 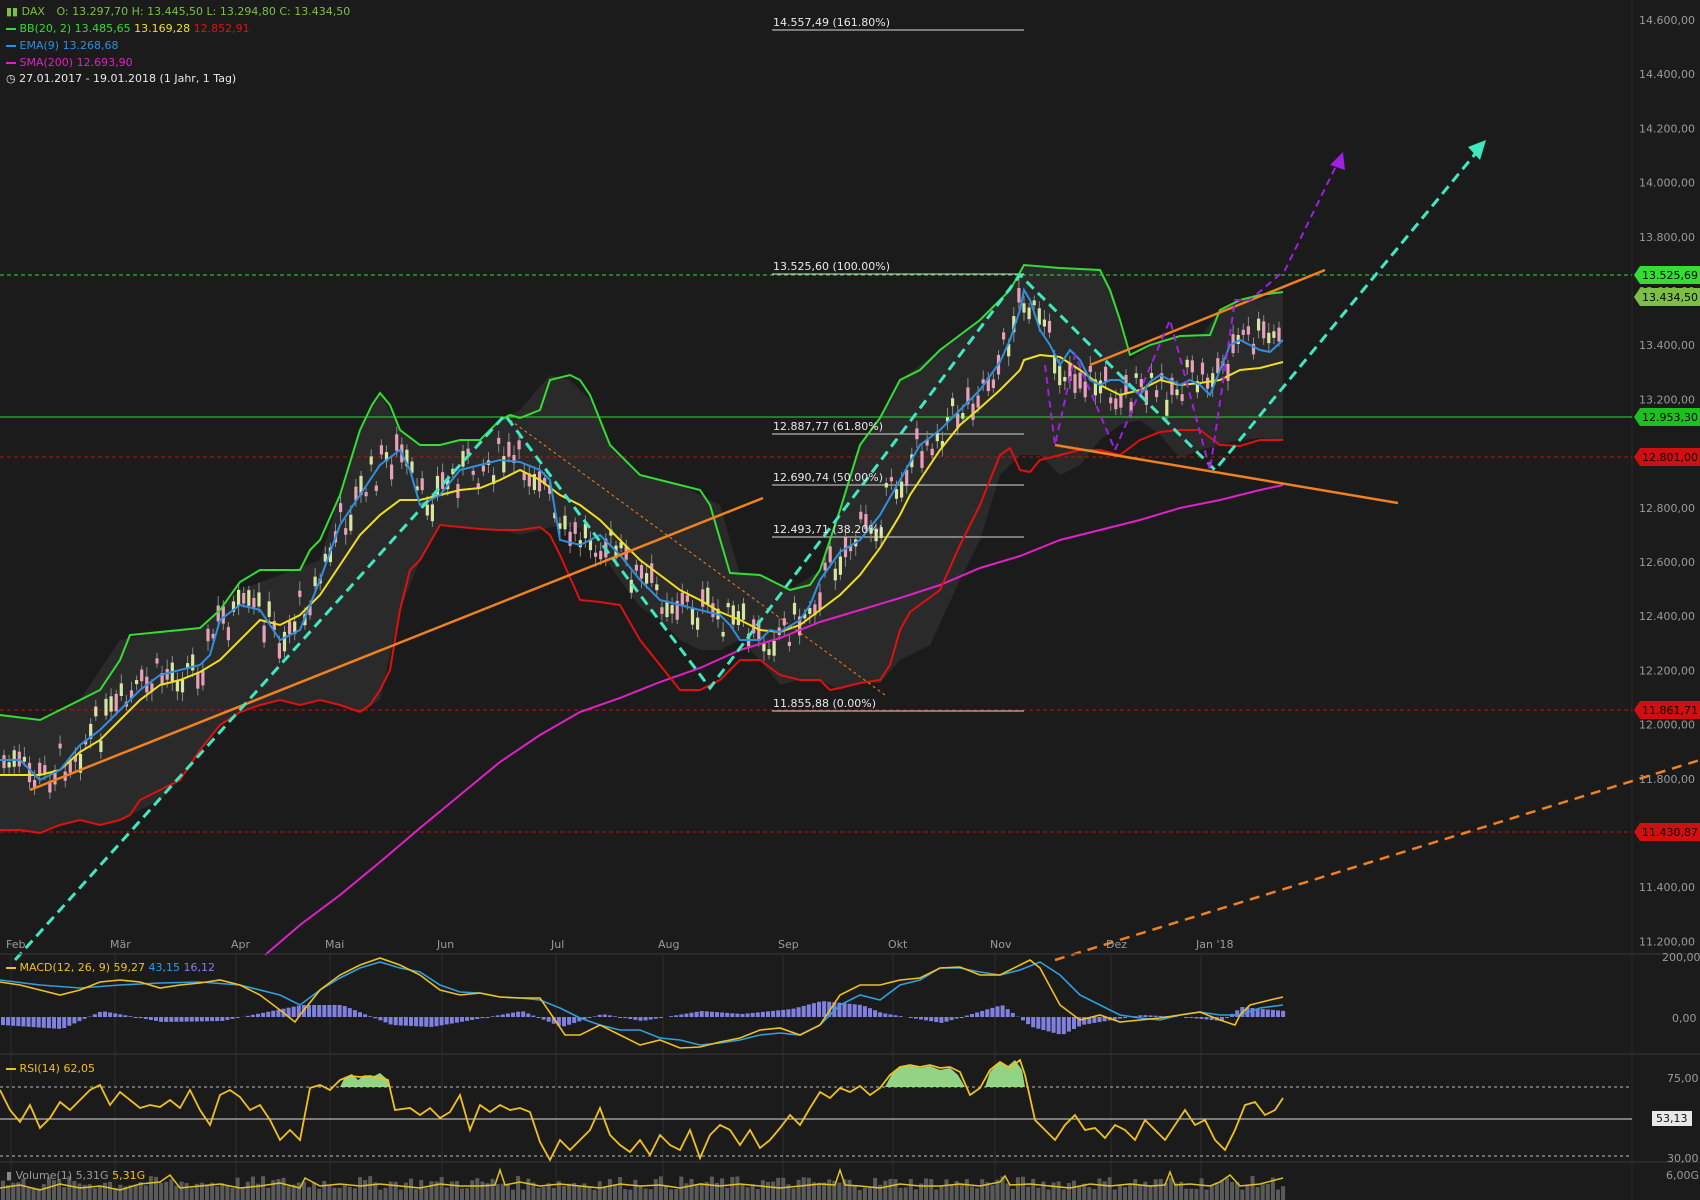 I want to click on svg-text: 13.525,69, so click(x=1670, y=275).